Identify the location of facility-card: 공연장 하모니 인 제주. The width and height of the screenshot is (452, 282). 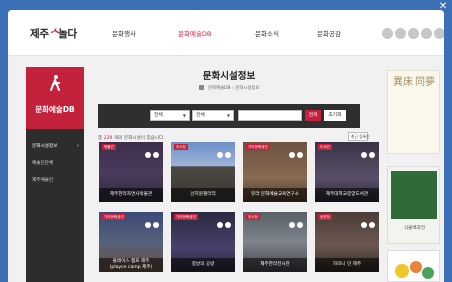
(347, 242).